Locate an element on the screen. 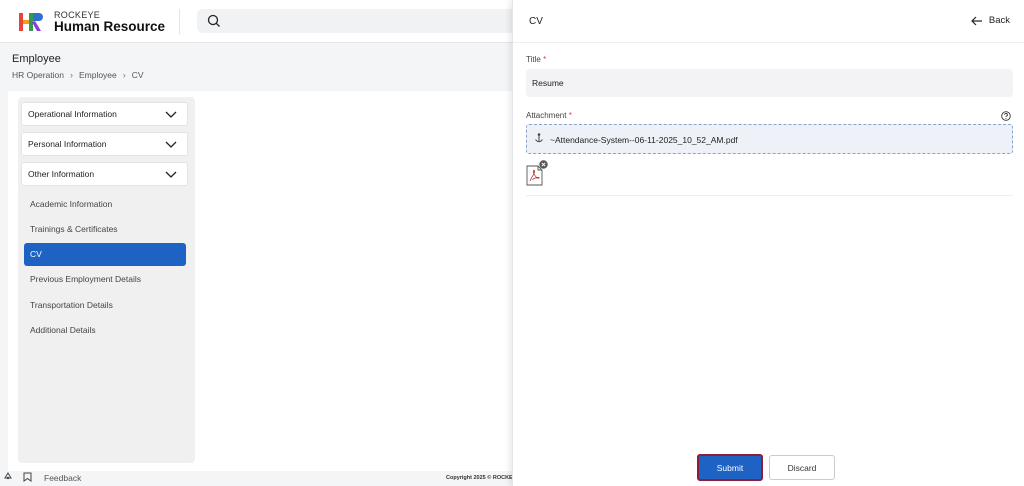 The image size is (1024, 486). accordion-label: Personal Information is located at coordinates (67, 144).